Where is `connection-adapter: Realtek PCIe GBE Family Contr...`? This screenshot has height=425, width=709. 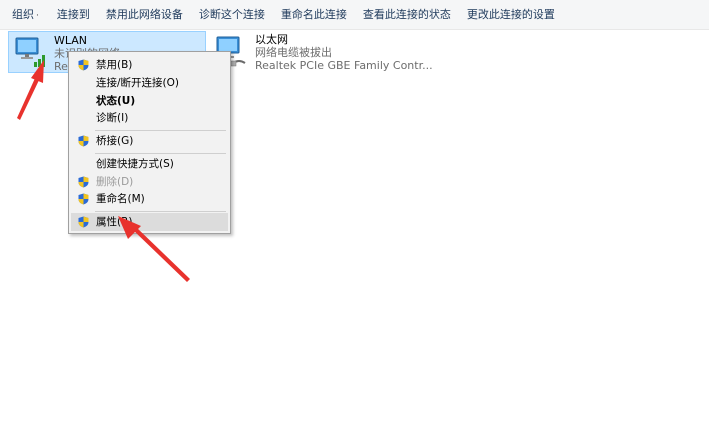 connection-adapter: Realtek PCIe GBE Family Contr... is located at coordinates (344, 65).